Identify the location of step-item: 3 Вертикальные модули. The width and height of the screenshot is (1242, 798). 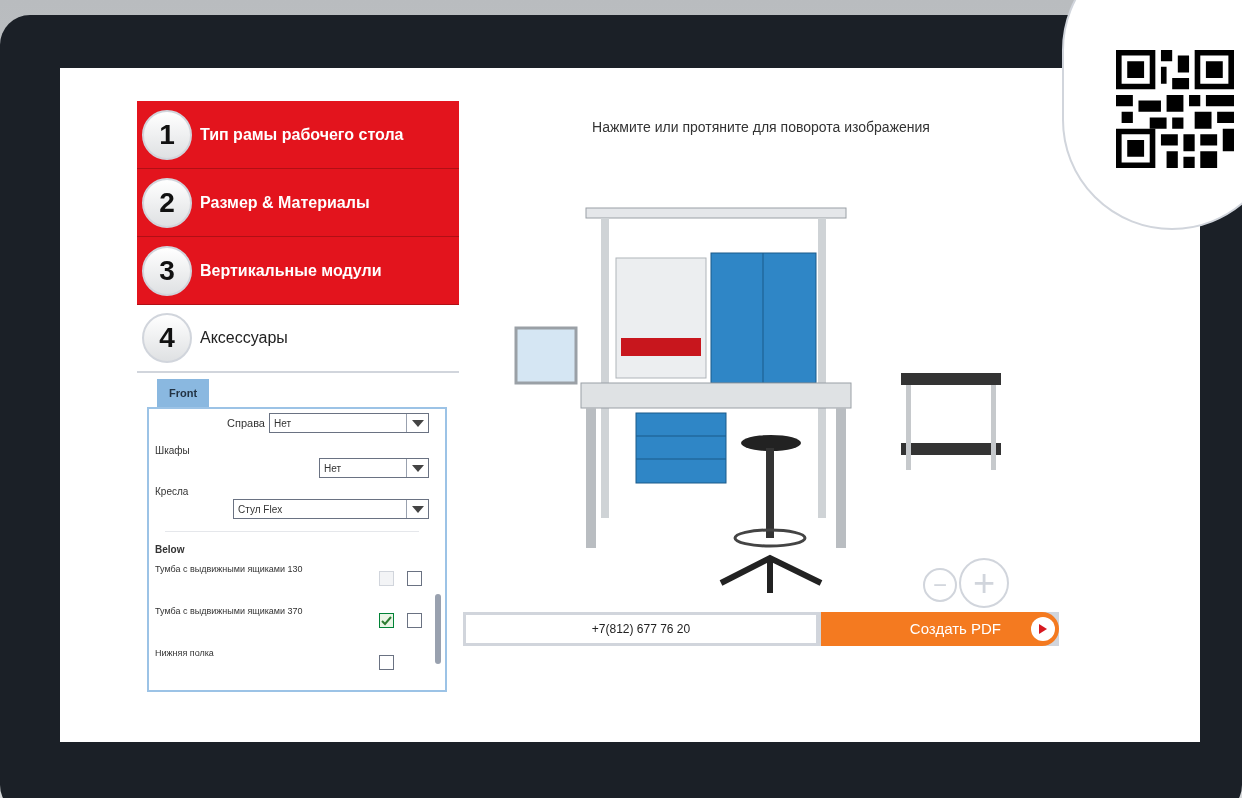
(298, 271).